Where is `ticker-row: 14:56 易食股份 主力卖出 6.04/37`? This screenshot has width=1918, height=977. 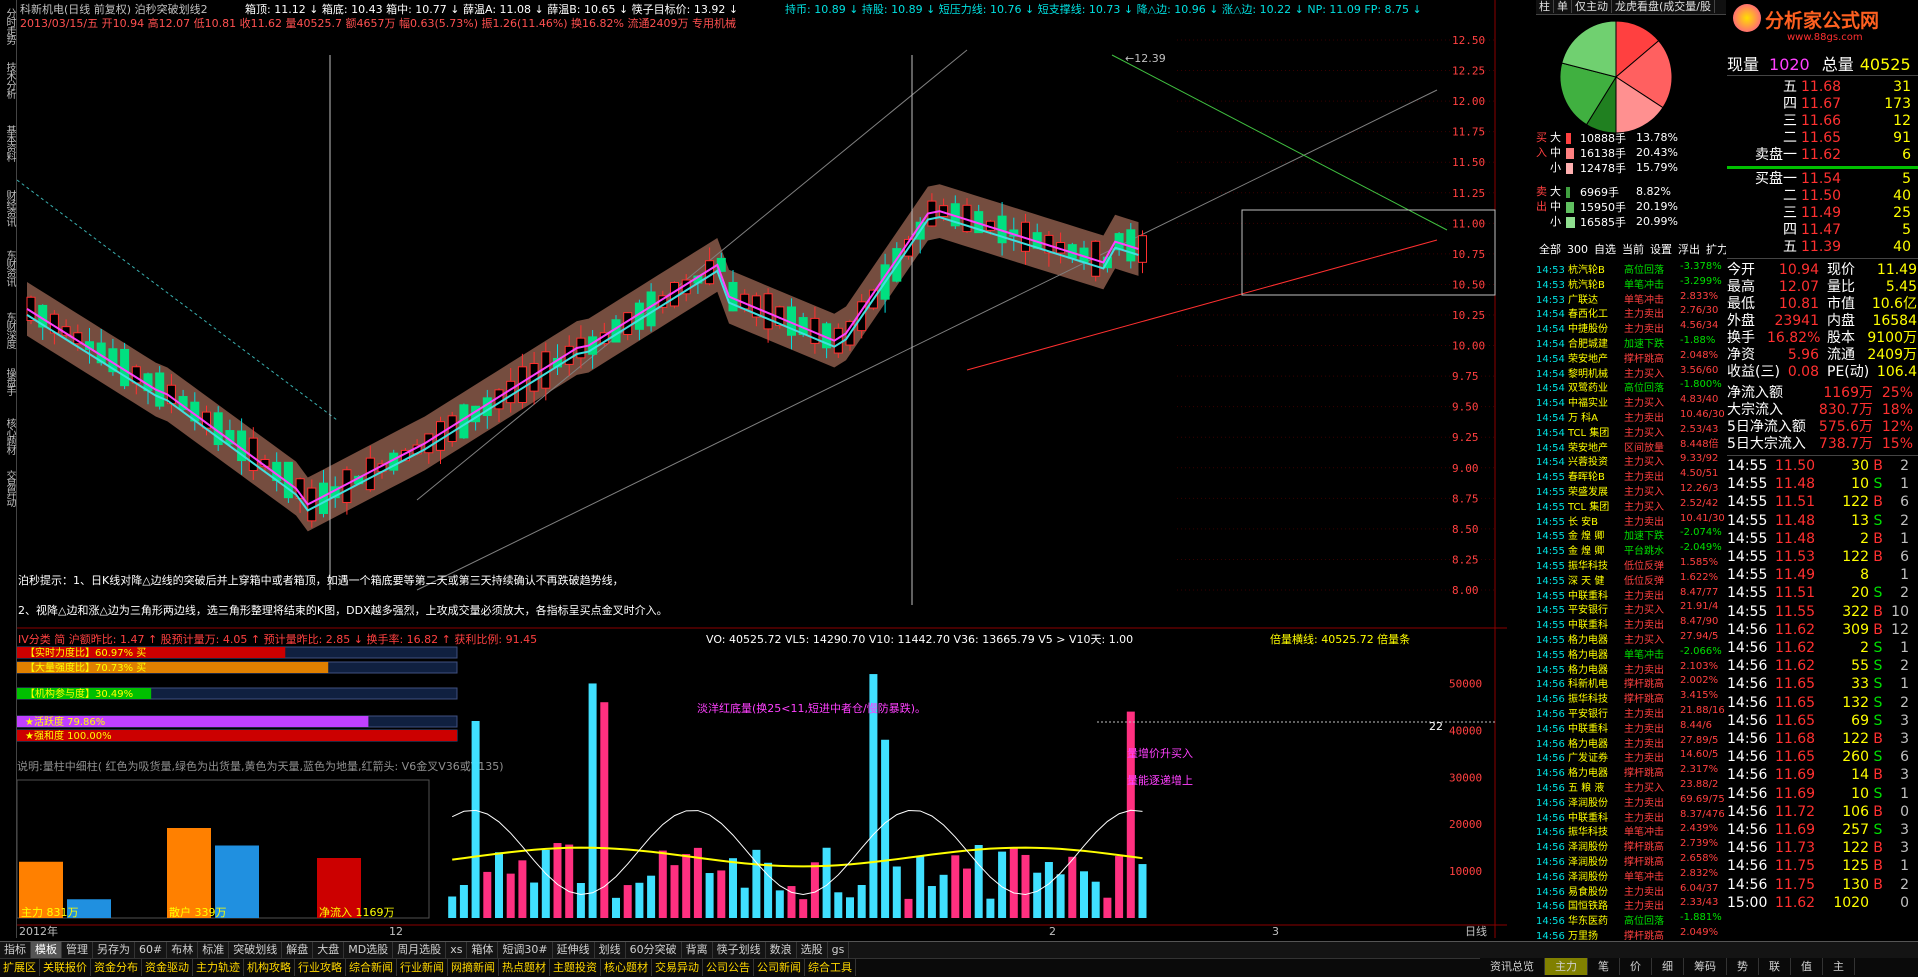 ticker-row: 14:56 易食股份 主力卖出 6.04/37 is located at coordinates (1631, 890).